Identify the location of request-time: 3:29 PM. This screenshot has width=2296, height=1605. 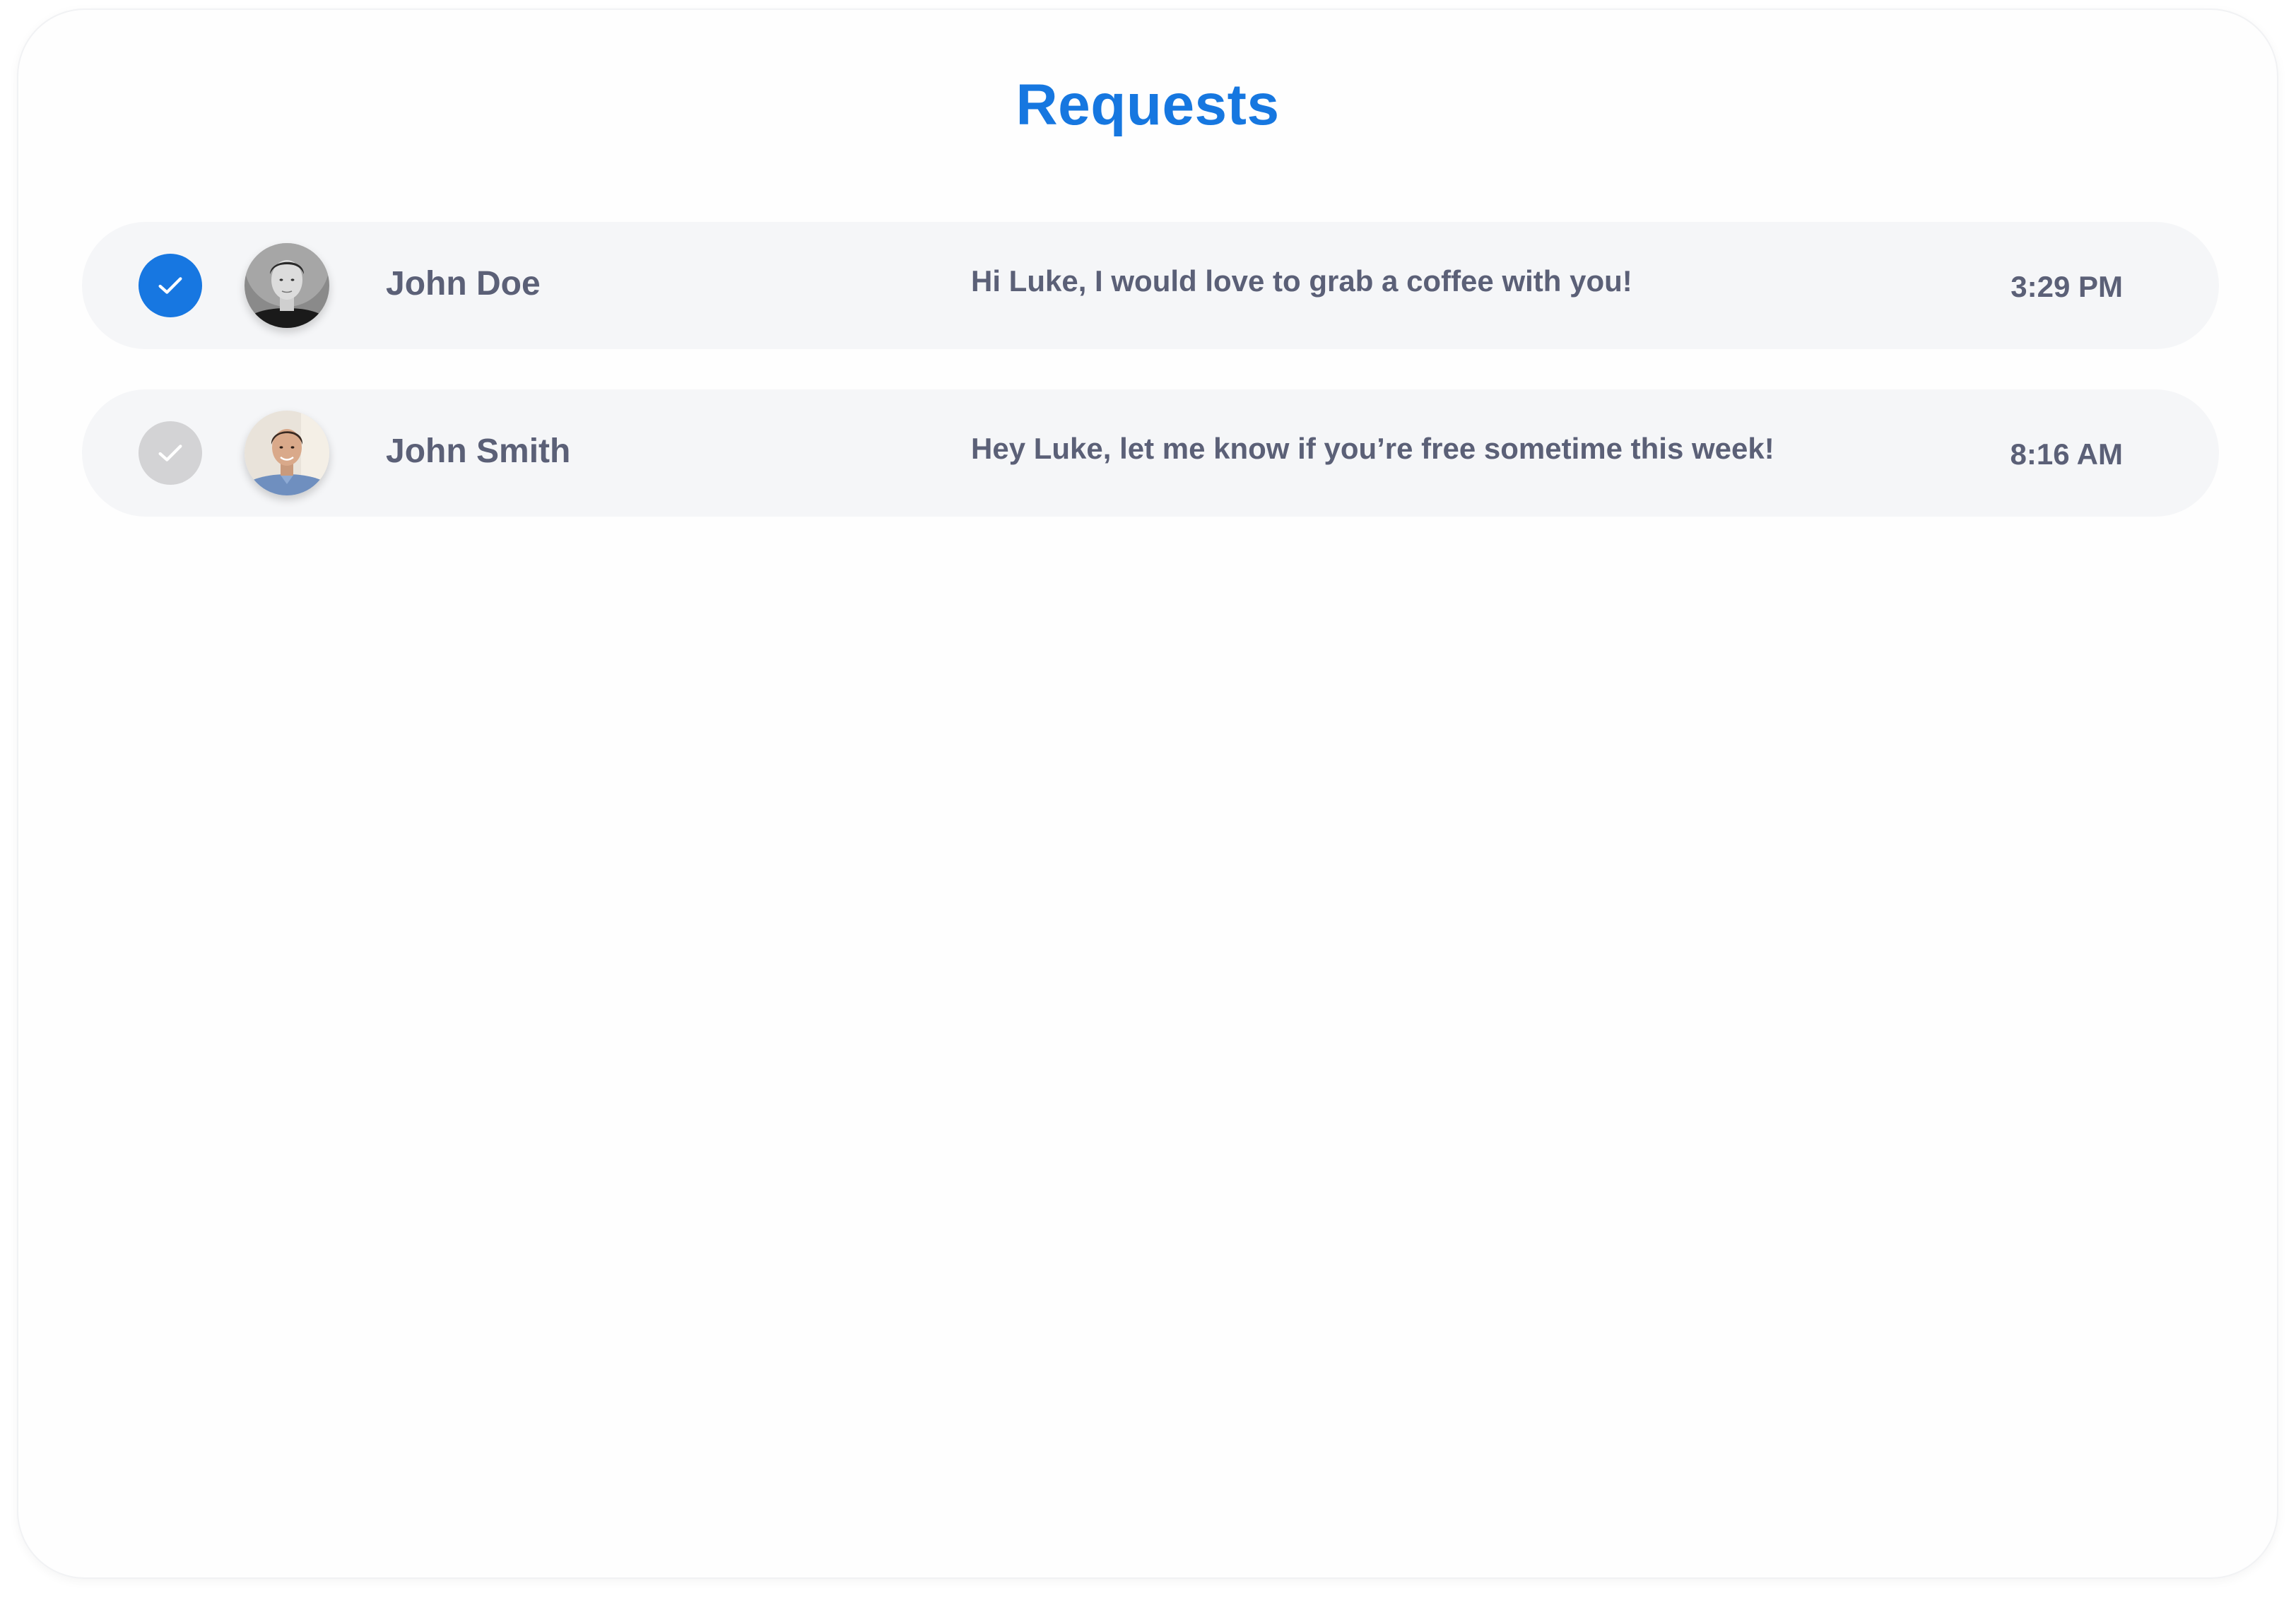
(2067, 286).